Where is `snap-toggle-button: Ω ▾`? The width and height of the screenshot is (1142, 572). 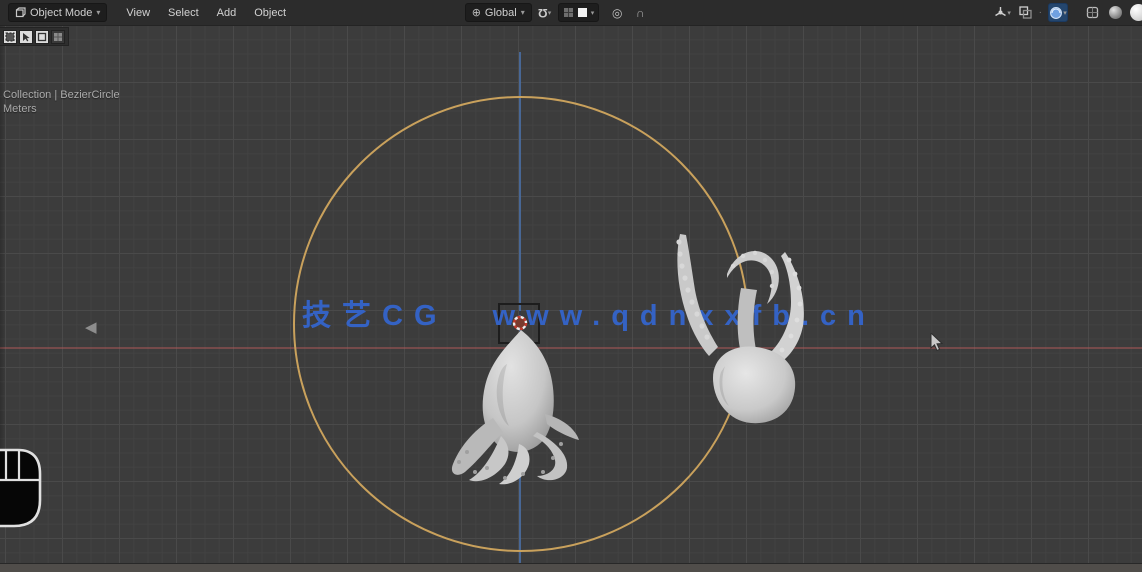
snap-toggle-button: Ω ▾ is located at coordinates (545, 12).